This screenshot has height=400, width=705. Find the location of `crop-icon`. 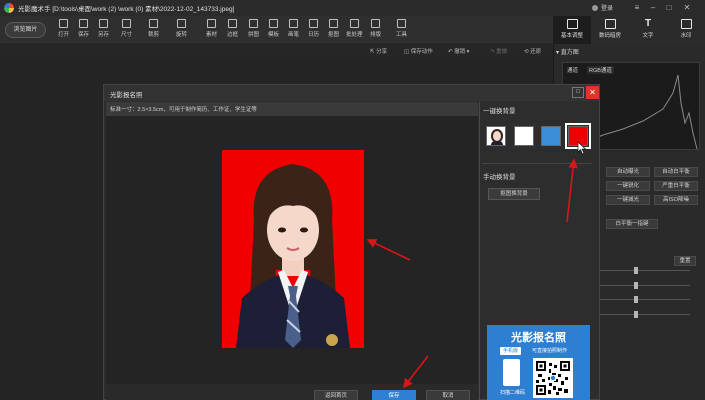

crop-icon is located at coordinates (153, 23).